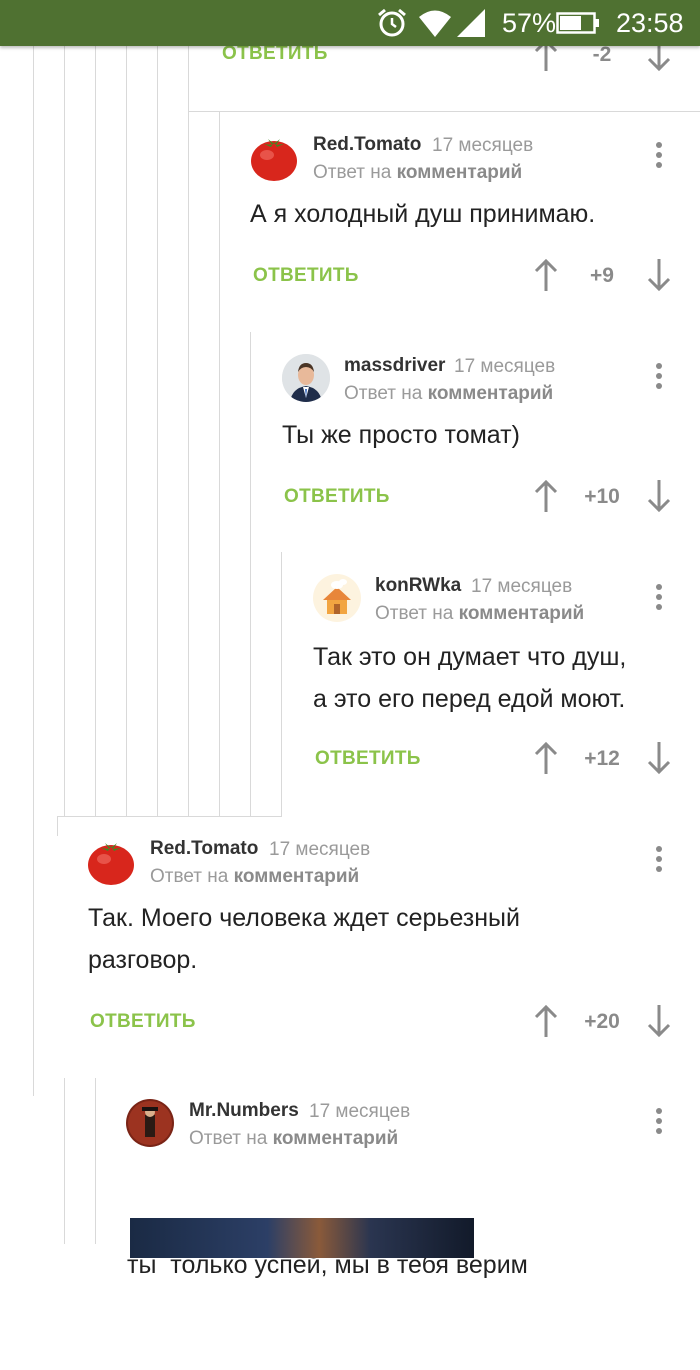 Image resolution: width=700 pixels, height=1370 pixels. What do you see at coordinates (602, 496) in the screenshot?
I see `score: +10` at bounding box center [602, 496].